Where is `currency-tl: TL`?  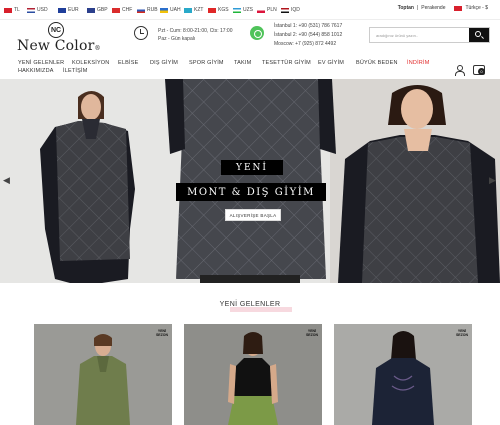 currency-tl: TL is located at coordinates (12, 10).